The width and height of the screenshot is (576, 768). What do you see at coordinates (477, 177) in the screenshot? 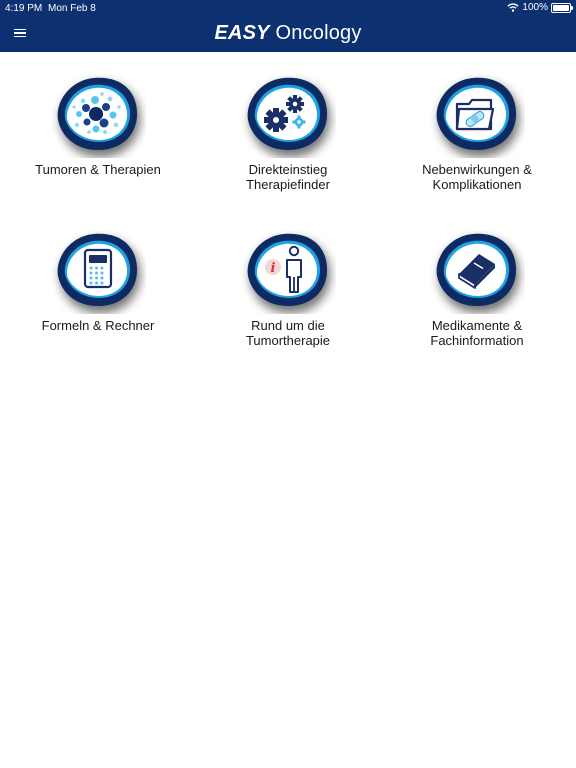
I see `tile-label: Nebenwirkungen & Komplikationen` at bounding box center [477, 177].